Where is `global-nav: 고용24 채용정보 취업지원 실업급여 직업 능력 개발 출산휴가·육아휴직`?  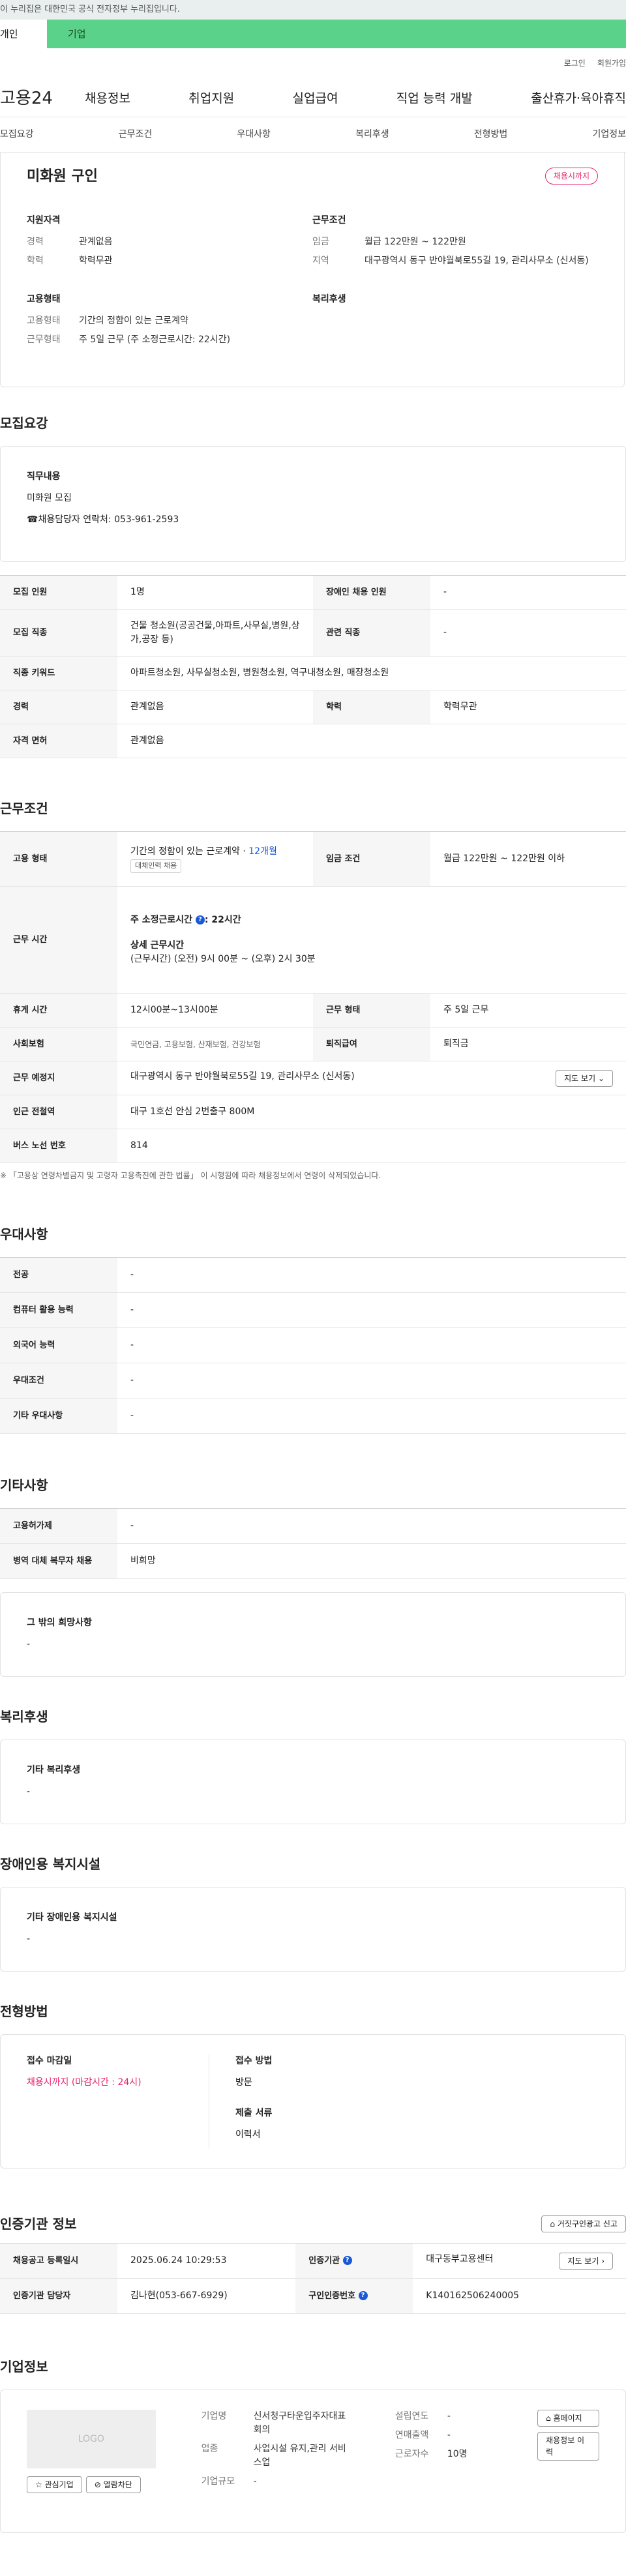
global-nav: 고용24 채용정보 취업지원 실업급여 직업 능력 개발 출산휴가·육아휴직 is located at coordinates (313, 99).